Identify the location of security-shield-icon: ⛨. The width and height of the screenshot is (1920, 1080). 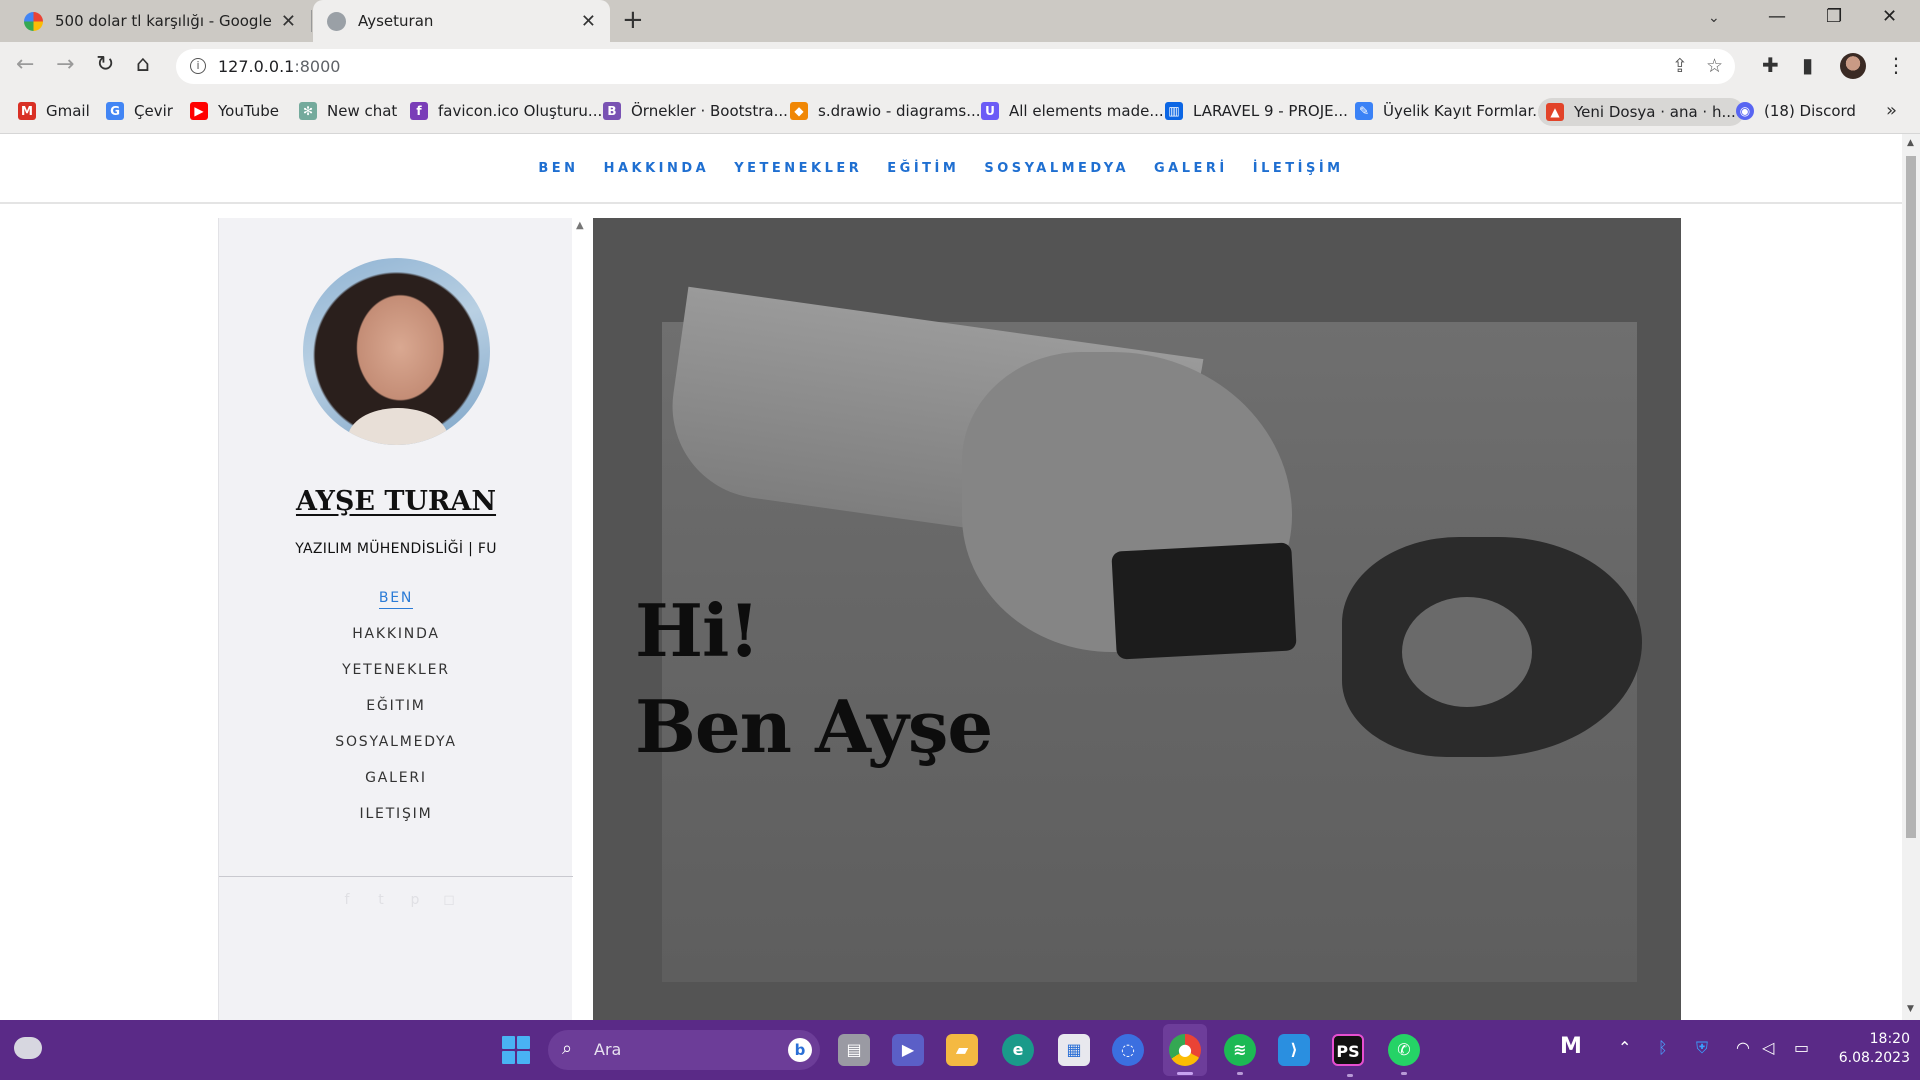
(1702, 1048).